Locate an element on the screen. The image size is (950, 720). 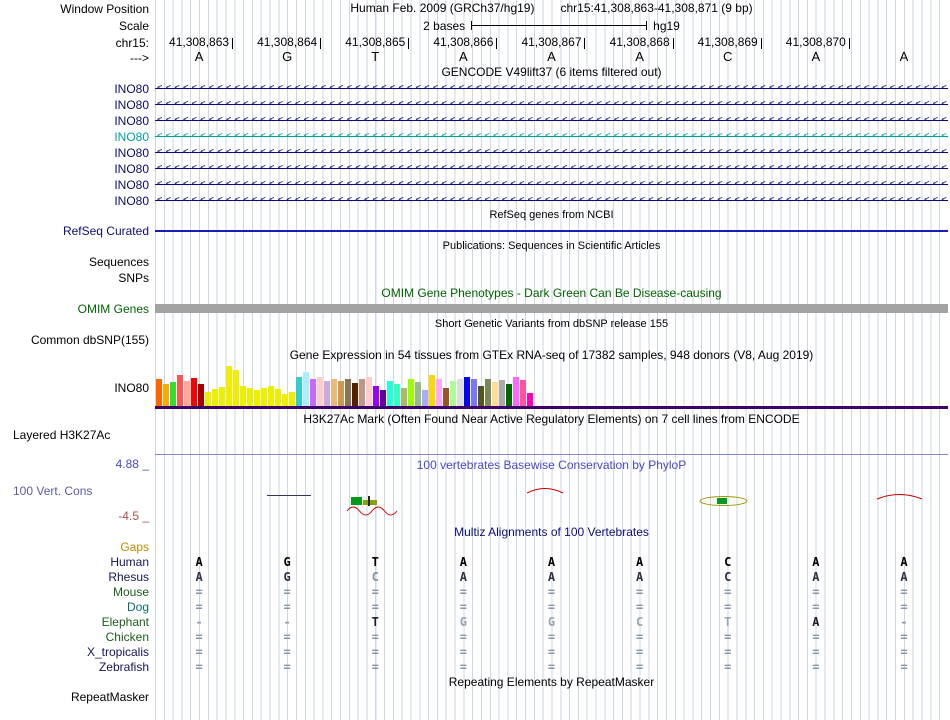
refseq-curated-gene-item is located at coordinates (551, 231).